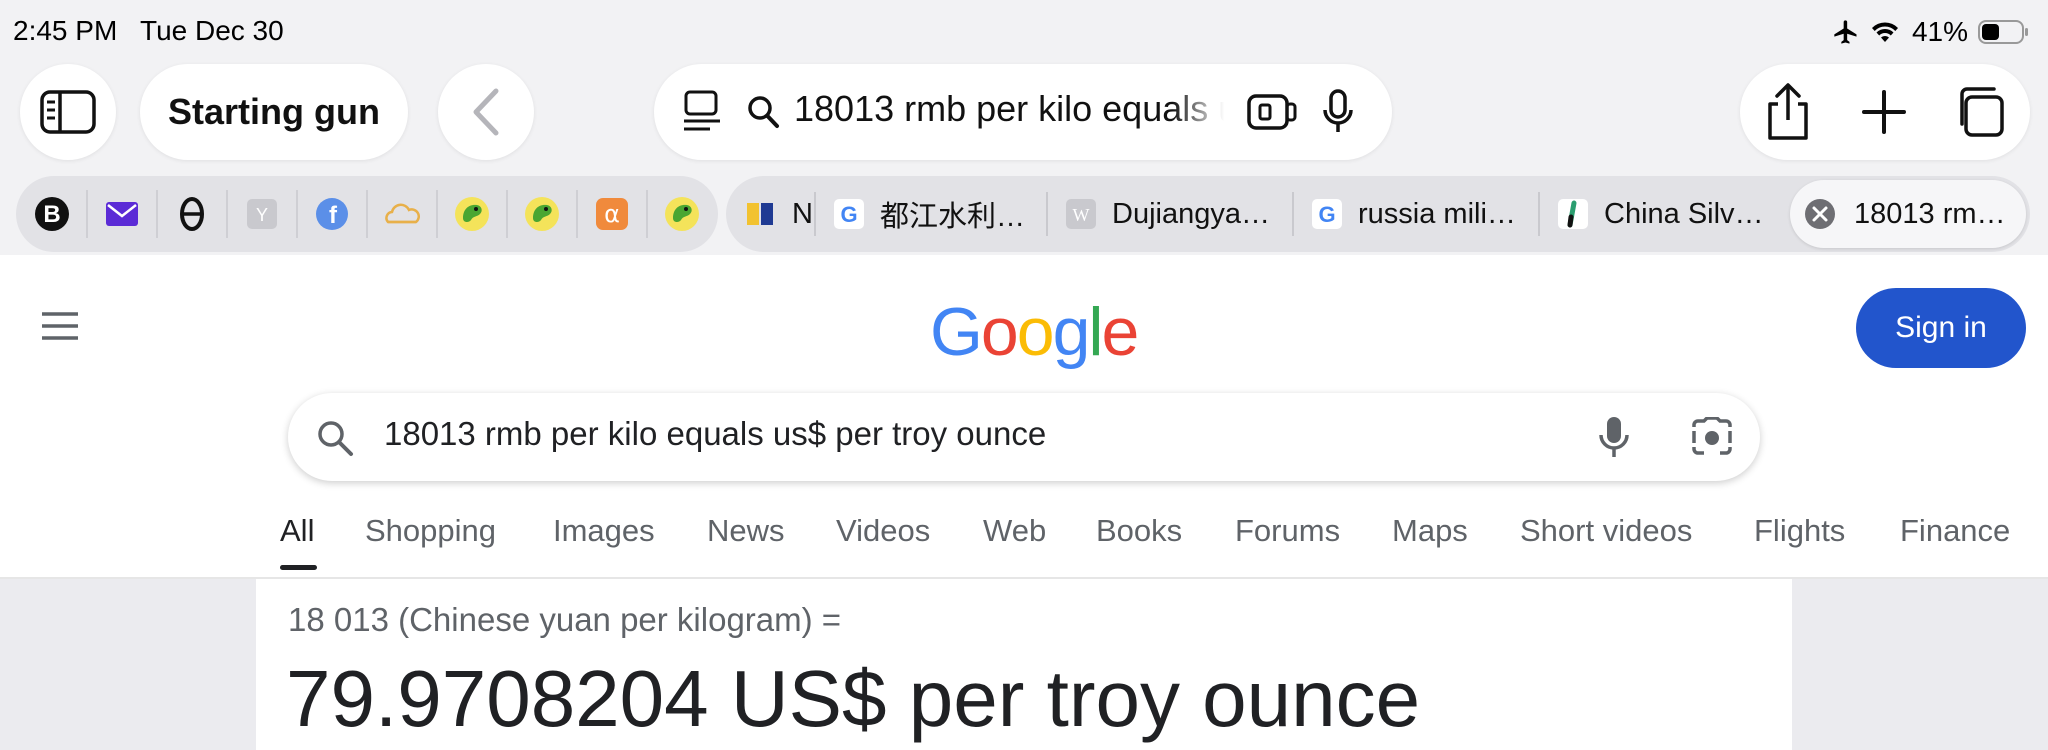 The height and width of the screenshot is (750, 2048). I want to click on microphone-icon, so click(1338, 112).